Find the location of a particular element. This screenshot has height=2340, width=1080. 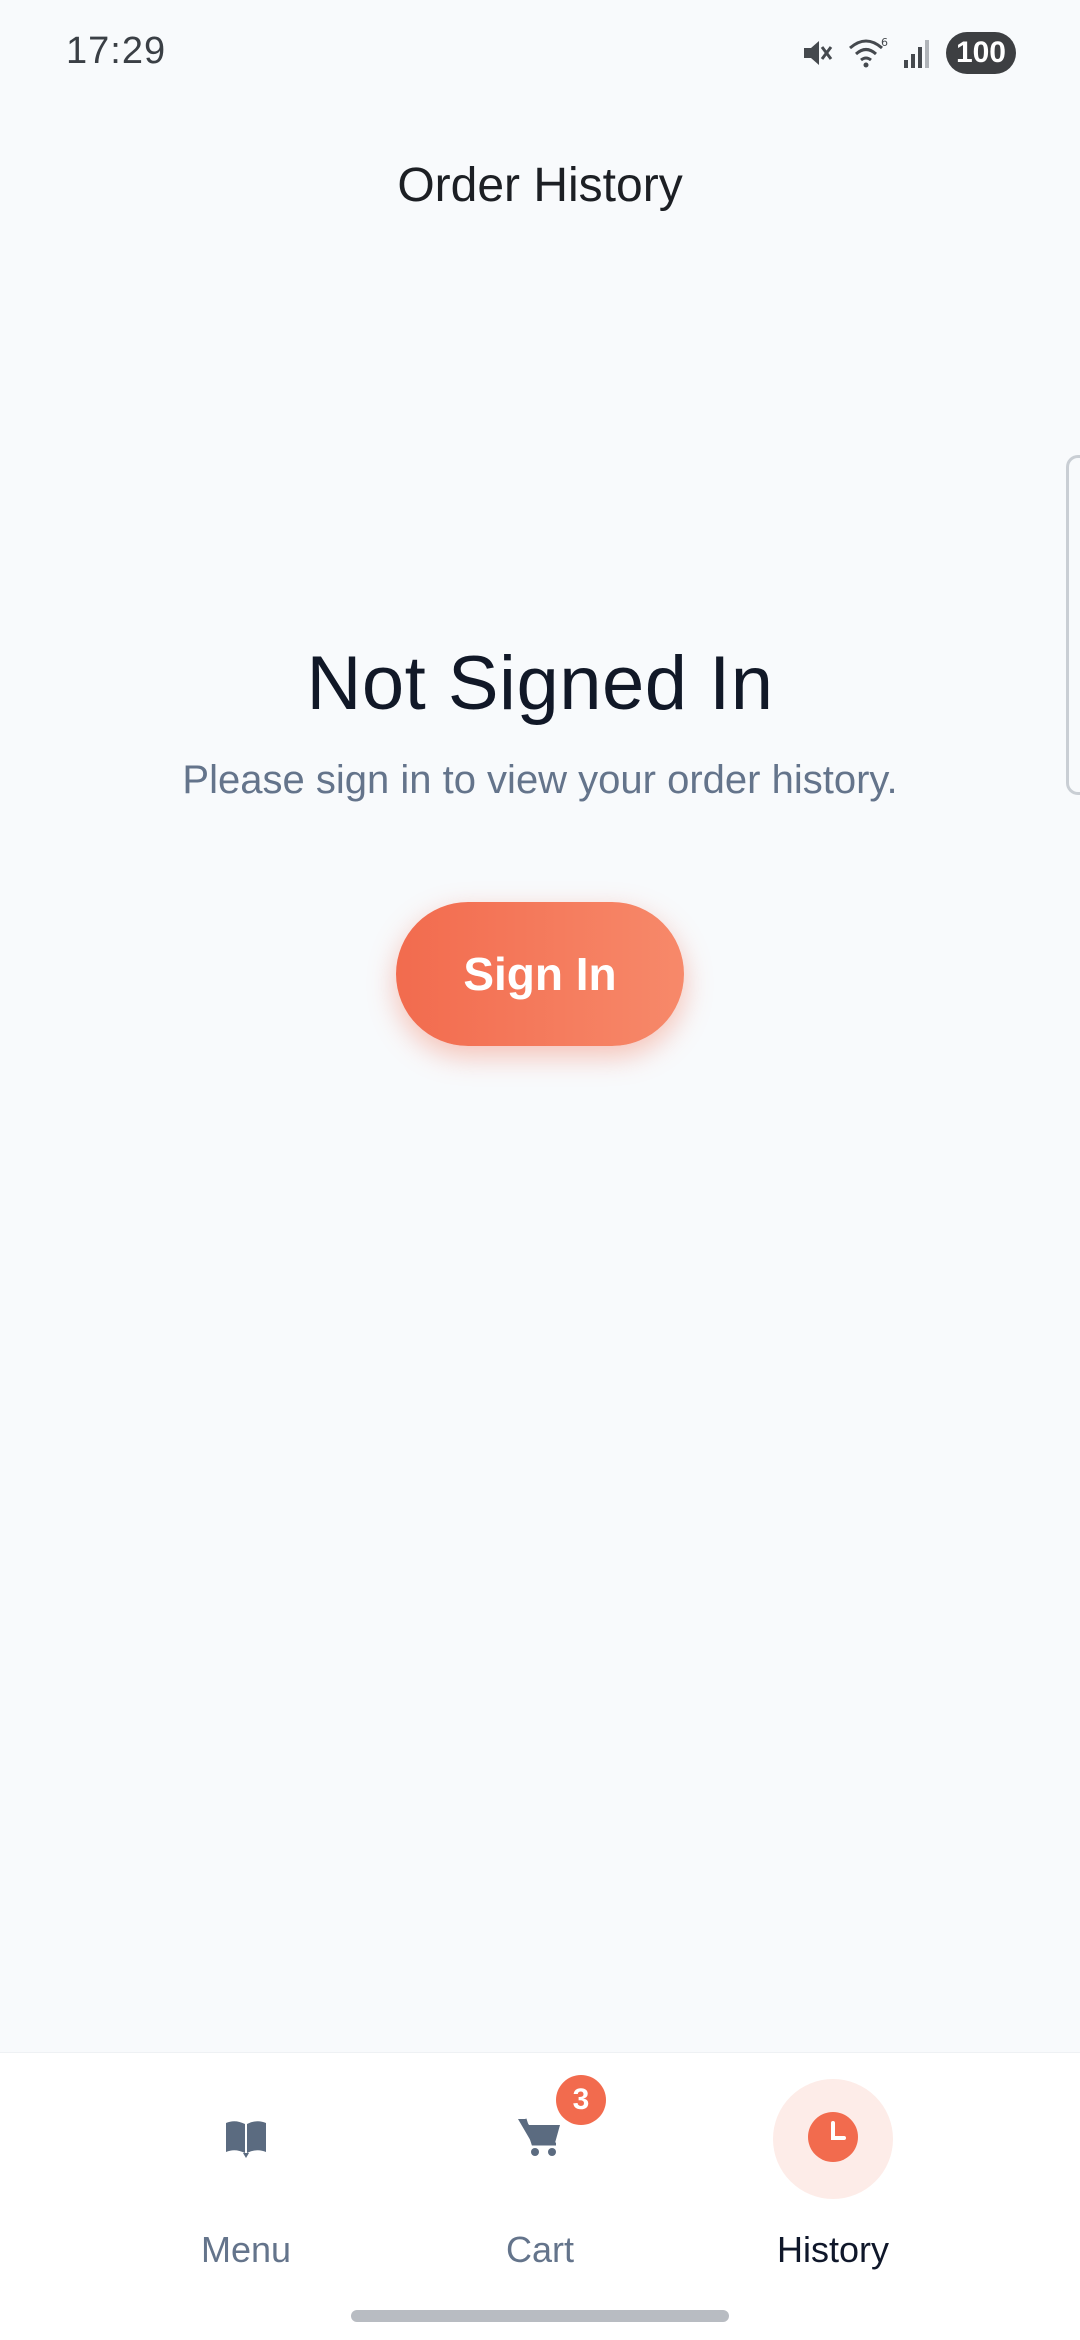

nav-item-cart: 3 Cart is located at coordinates (540, 2197).